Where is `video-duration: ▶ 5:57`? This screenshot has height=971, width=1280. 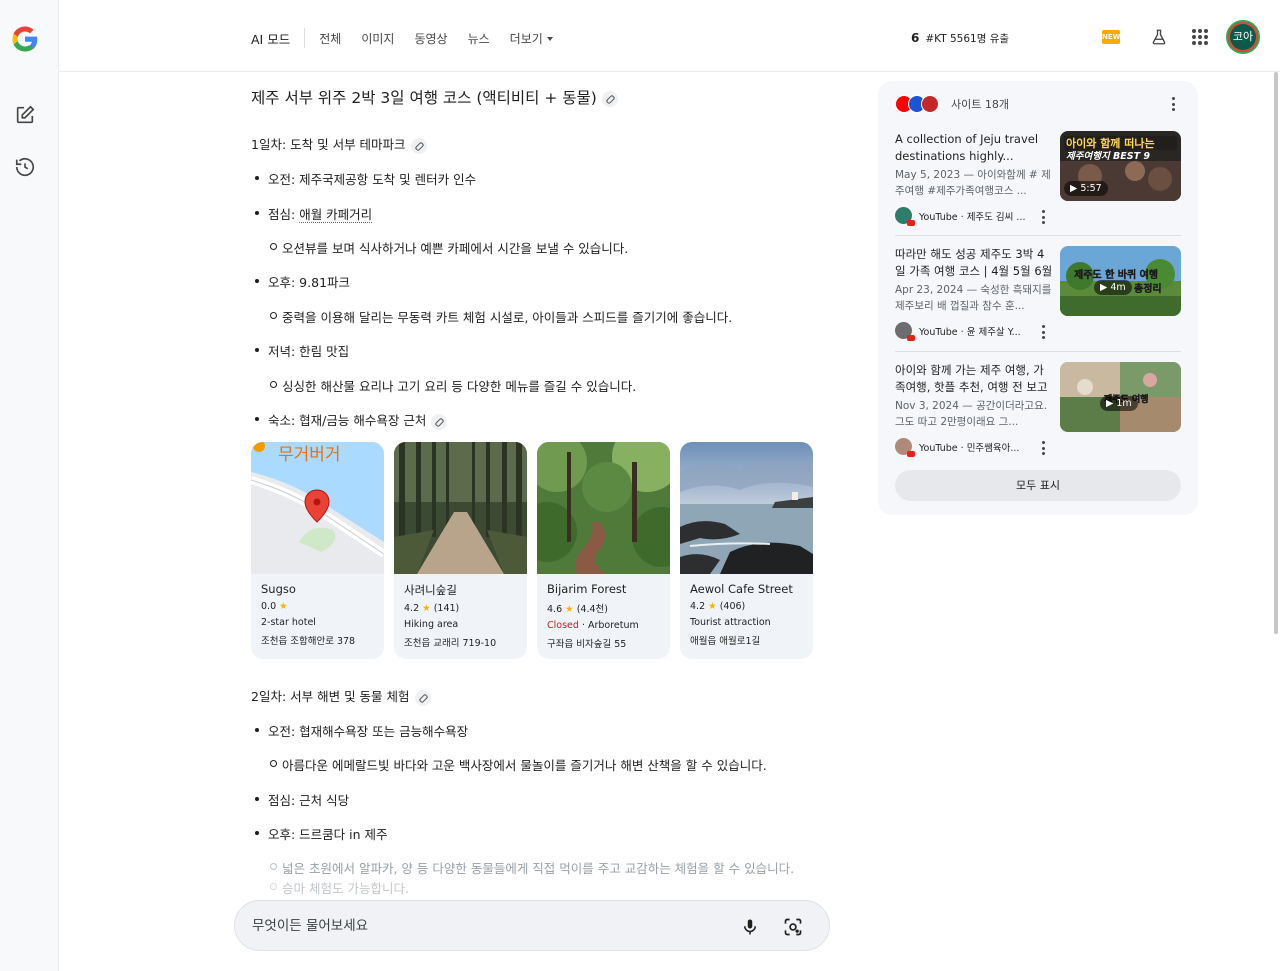
video-duration: ▶ 5:57 is located at coordinates (1086, 188).